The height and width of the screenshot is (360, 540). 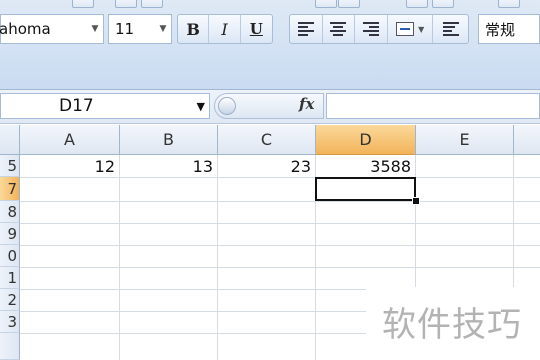 What do you see at coordinates (10, 212) in the screenshot?
I see `row-header: 8` at bounding box center [10, 212].